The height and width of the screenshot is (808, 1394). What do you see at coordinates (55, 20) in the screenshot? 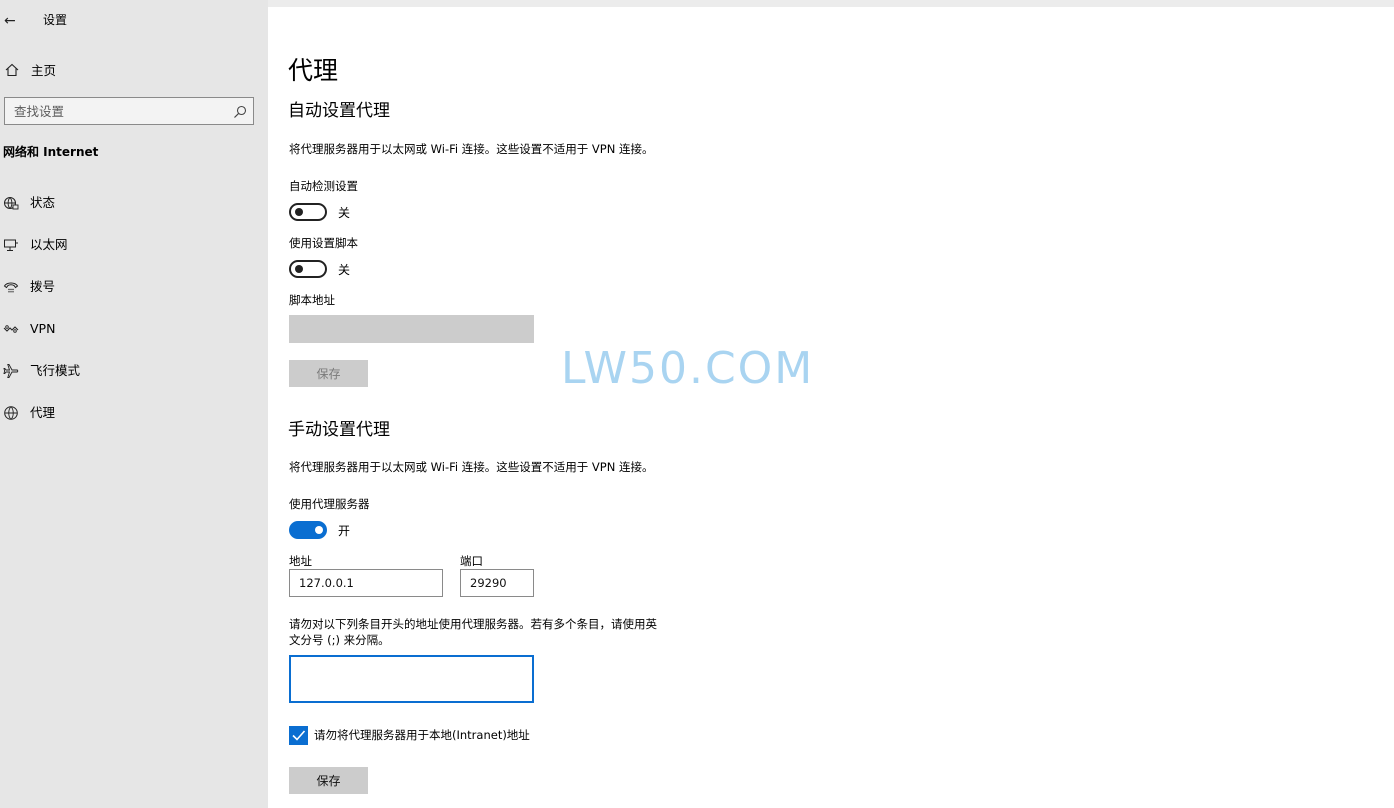
I see `app-title: 设置` at bounding box center [55, 20].